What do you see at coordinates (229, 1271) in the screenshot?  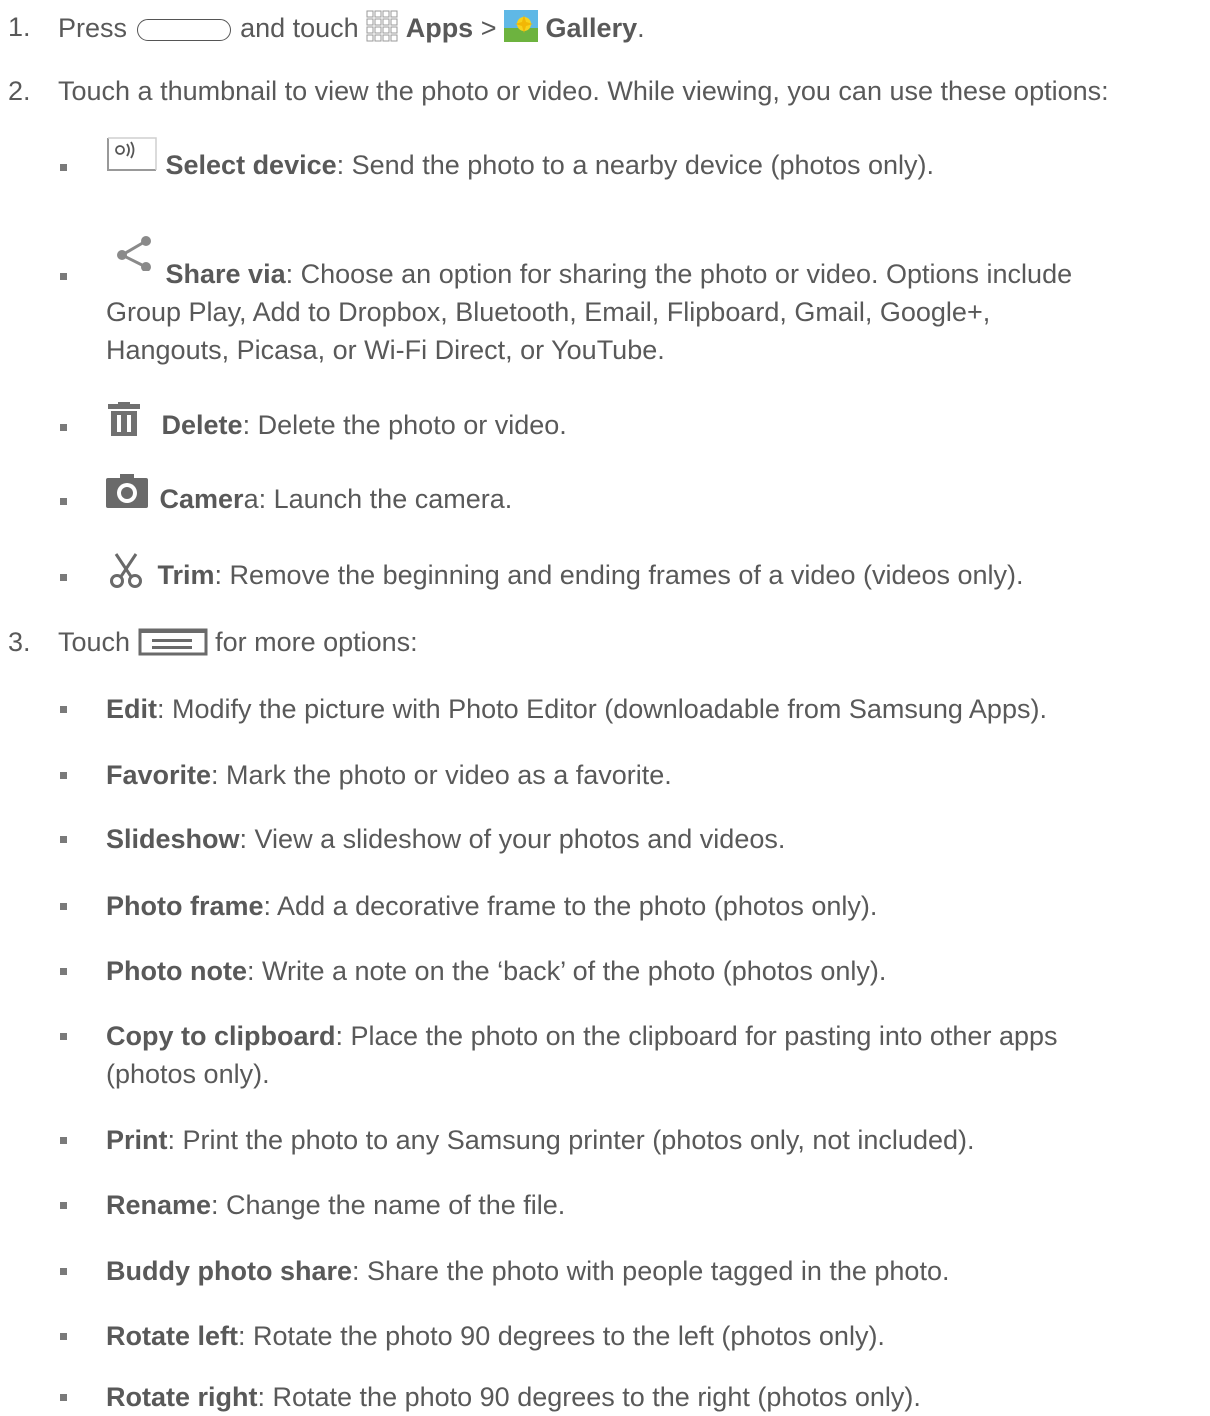 I see `option-name: Buddy photo share` at bounding box center [229, 1271].